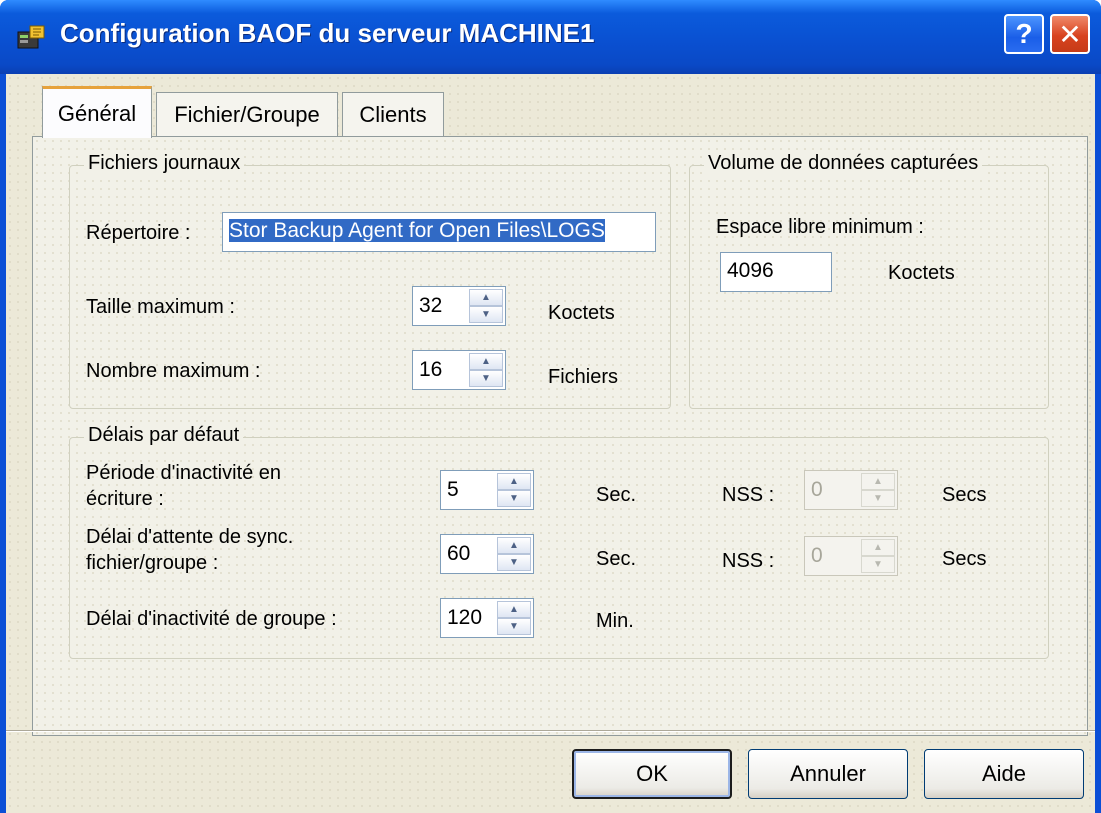 This screenshot has width=1101, height=813. What do you see at coordinates (31, 37) in the screenshot?
I see `server-app-icon` at bounding box center [31, 37].